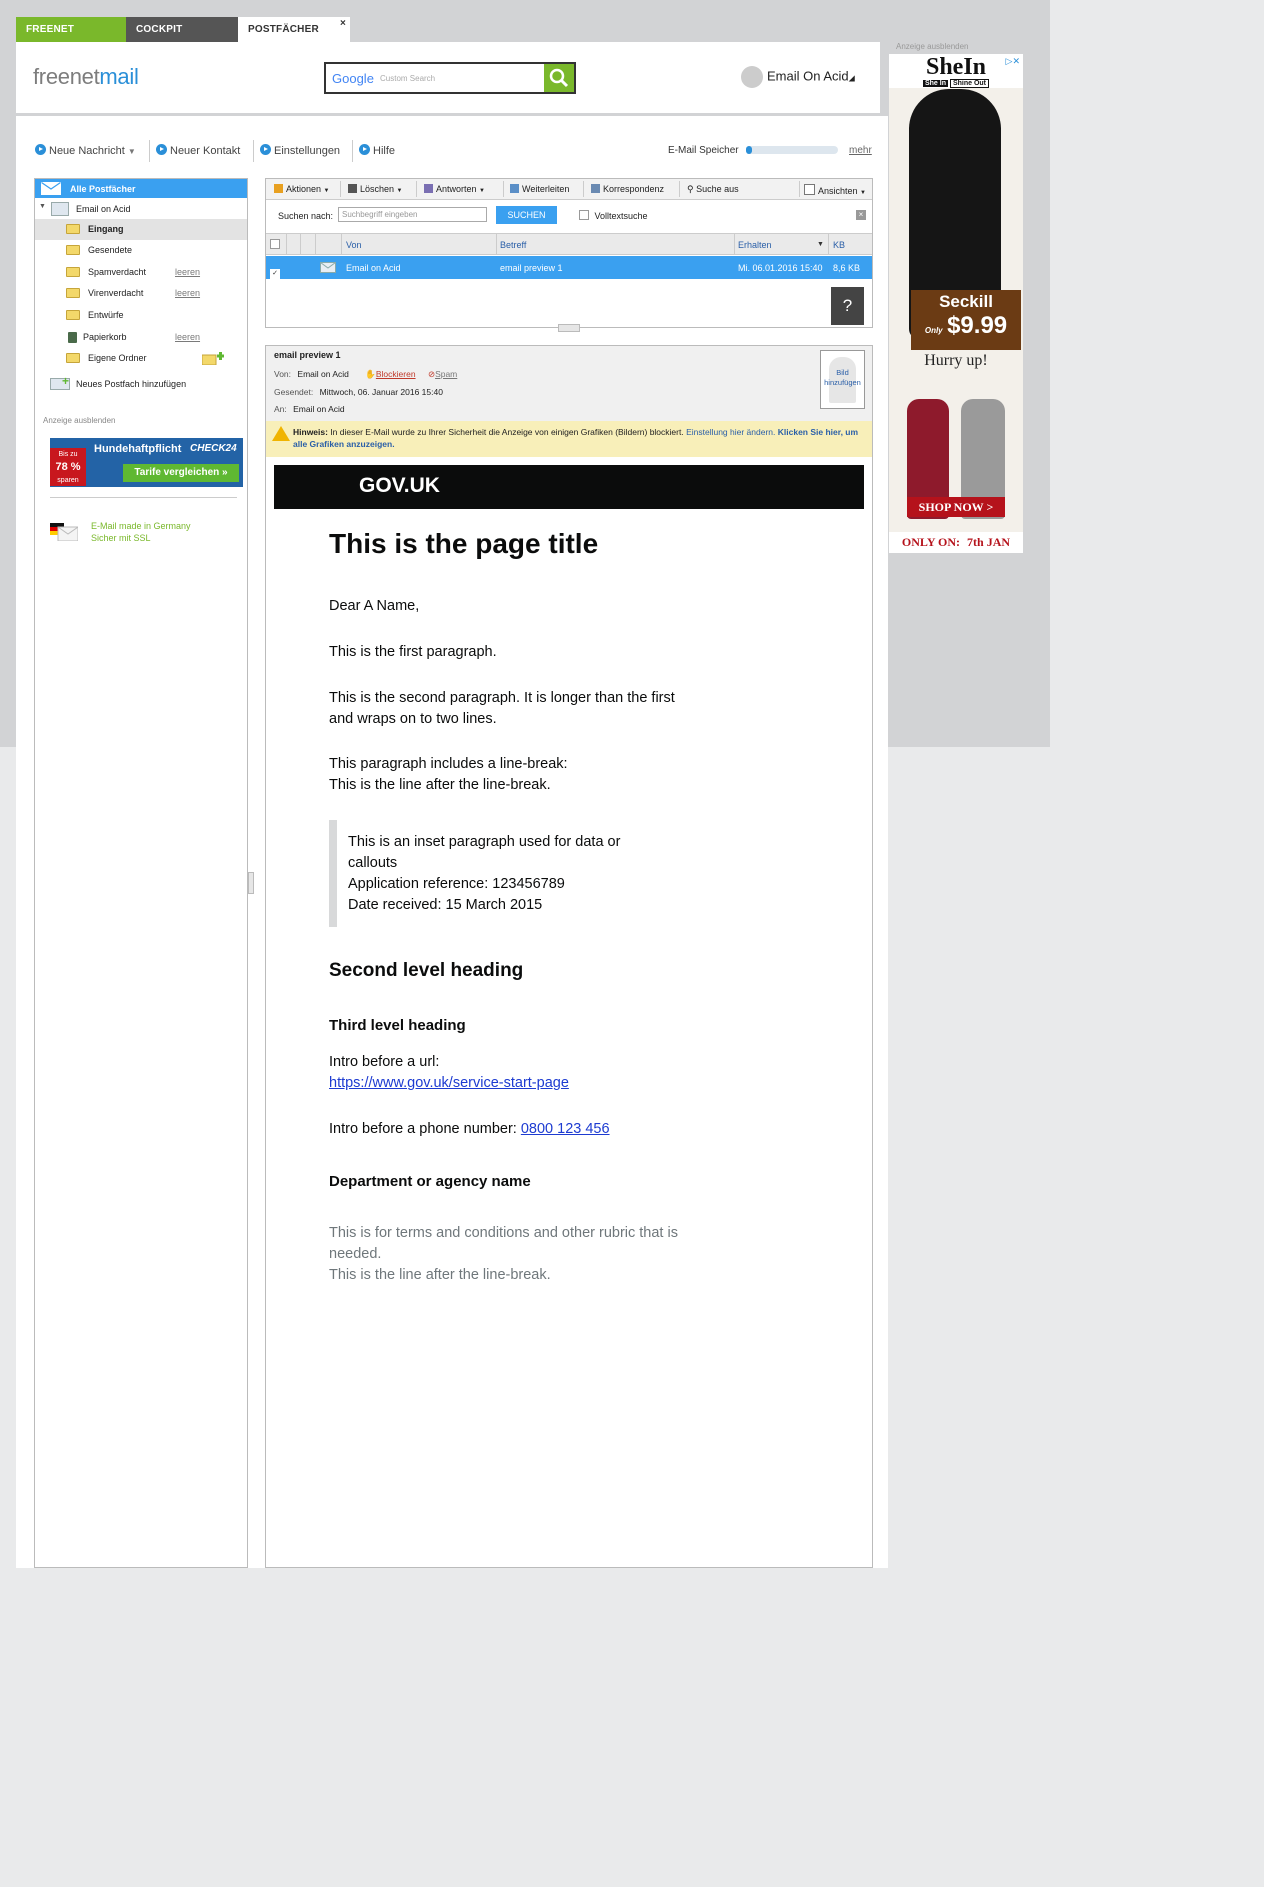 This screenshot has height=1887, width=1264. What do you see at coordinates (526, 215) in the screenshot?
I see `search-submit-button: SUCHEN` at bounding box center [526, 215].